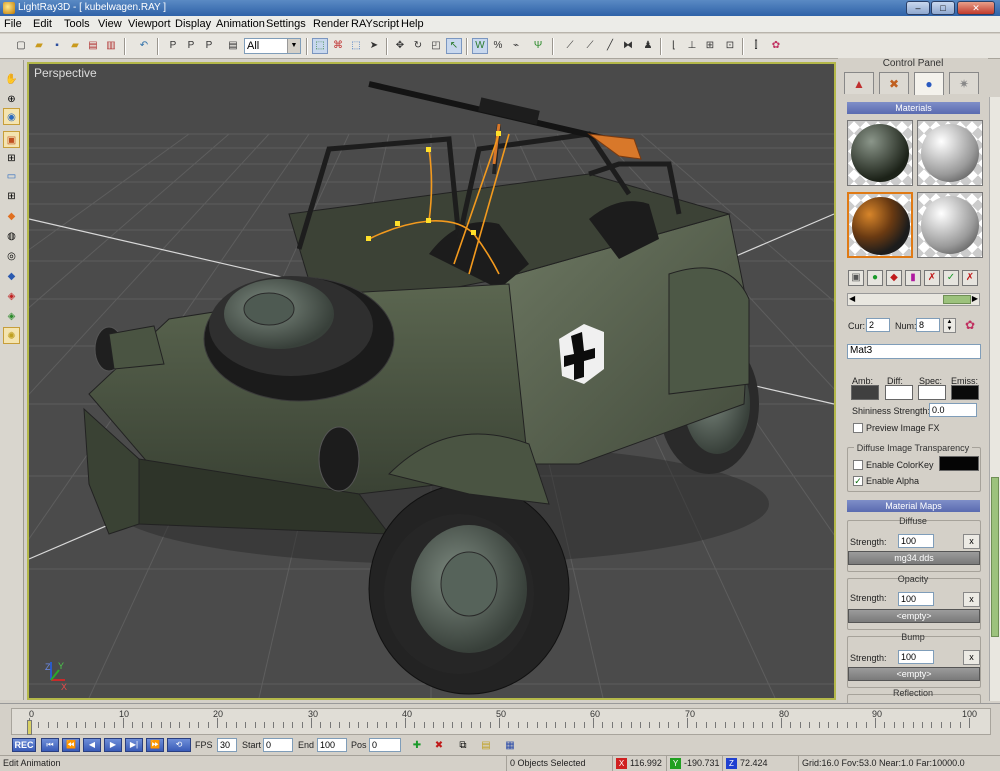 This screenshot has width=1000, height=771. What do you see at coordinates (417, 745) in the screenshot?
I see `add-key-icon: ✚` at bounding box center [417, 745].